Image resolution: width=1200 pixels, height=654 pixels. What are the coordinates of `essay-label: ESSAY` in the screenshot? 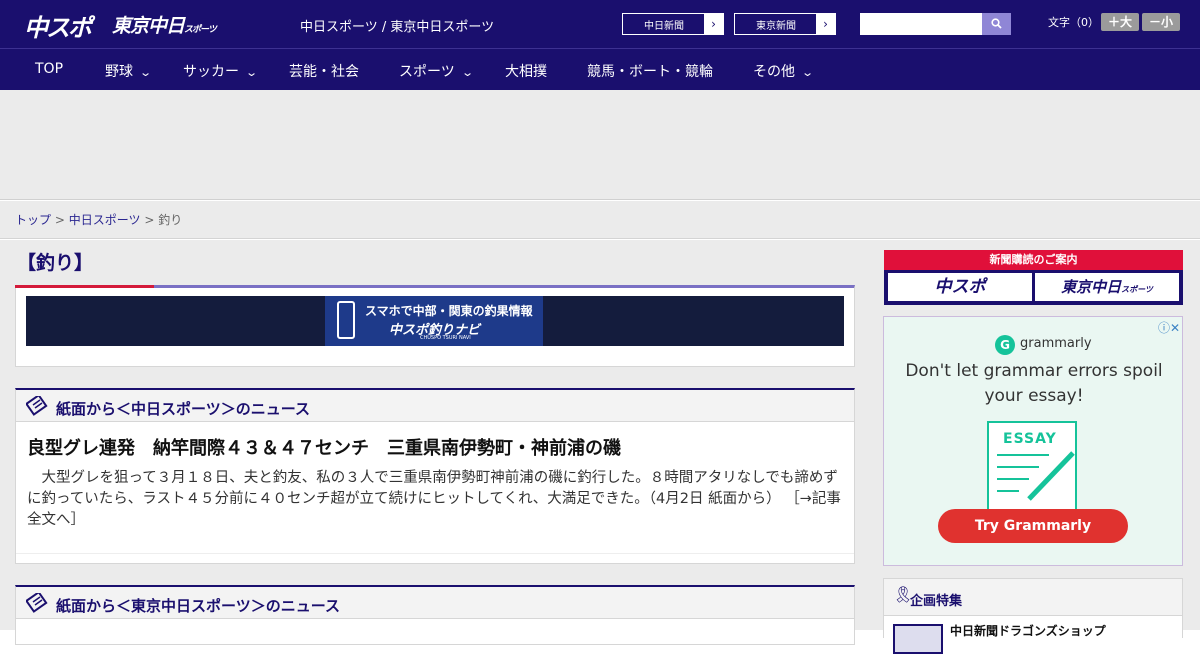 It's located at (1030, 439).